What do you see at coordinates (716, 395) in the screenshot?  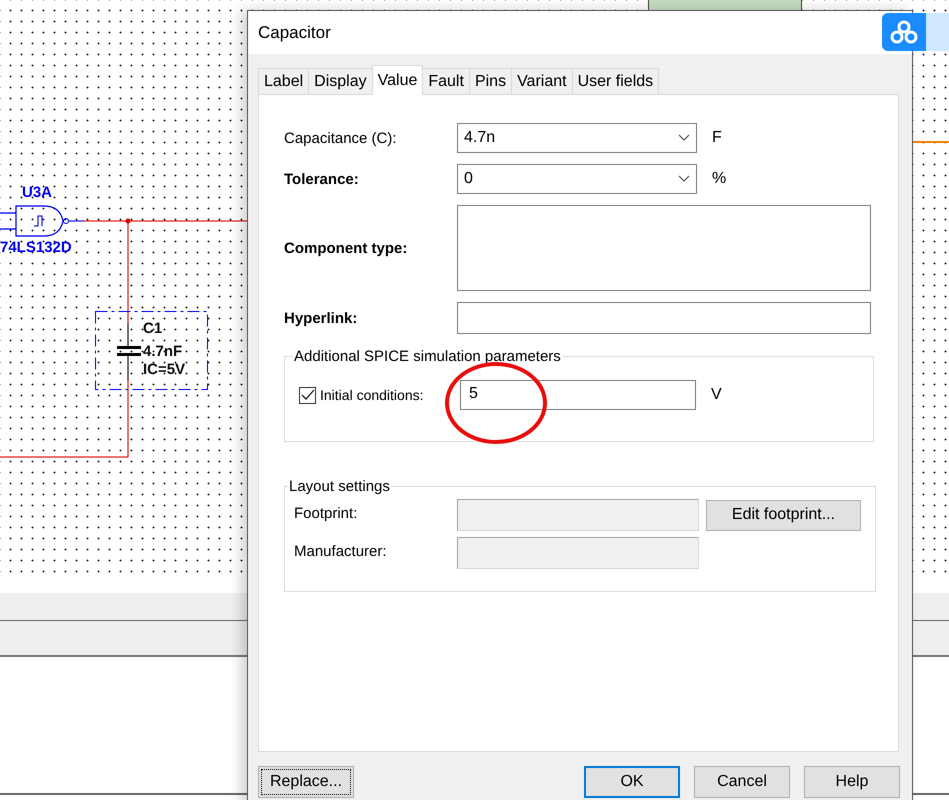 I see `unit-label: V` at bounding box center [716, 395].